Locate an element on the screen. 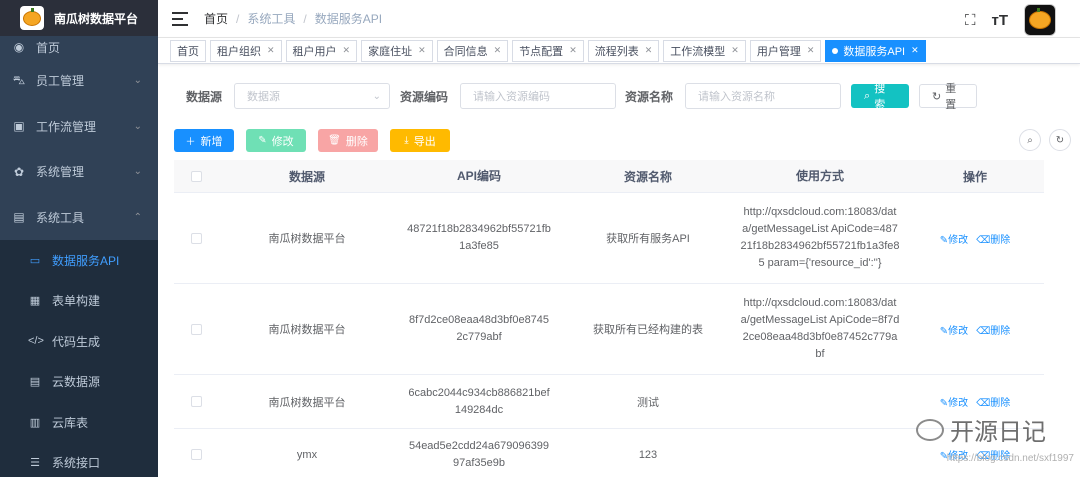  sidebar-item-cloud-table: ▥ 云库表 is located at coordinates (79, 422).